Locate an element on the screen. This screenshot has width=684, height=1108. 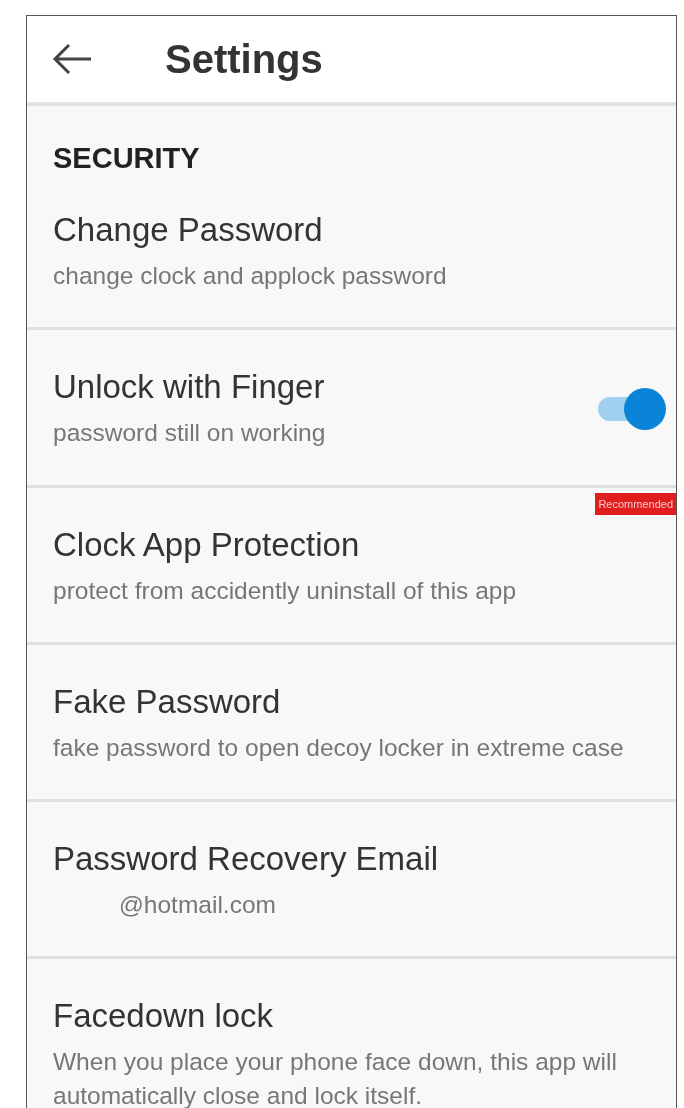
settings-item: Change Password change clock and applock password is located at coordinates (351, 266).